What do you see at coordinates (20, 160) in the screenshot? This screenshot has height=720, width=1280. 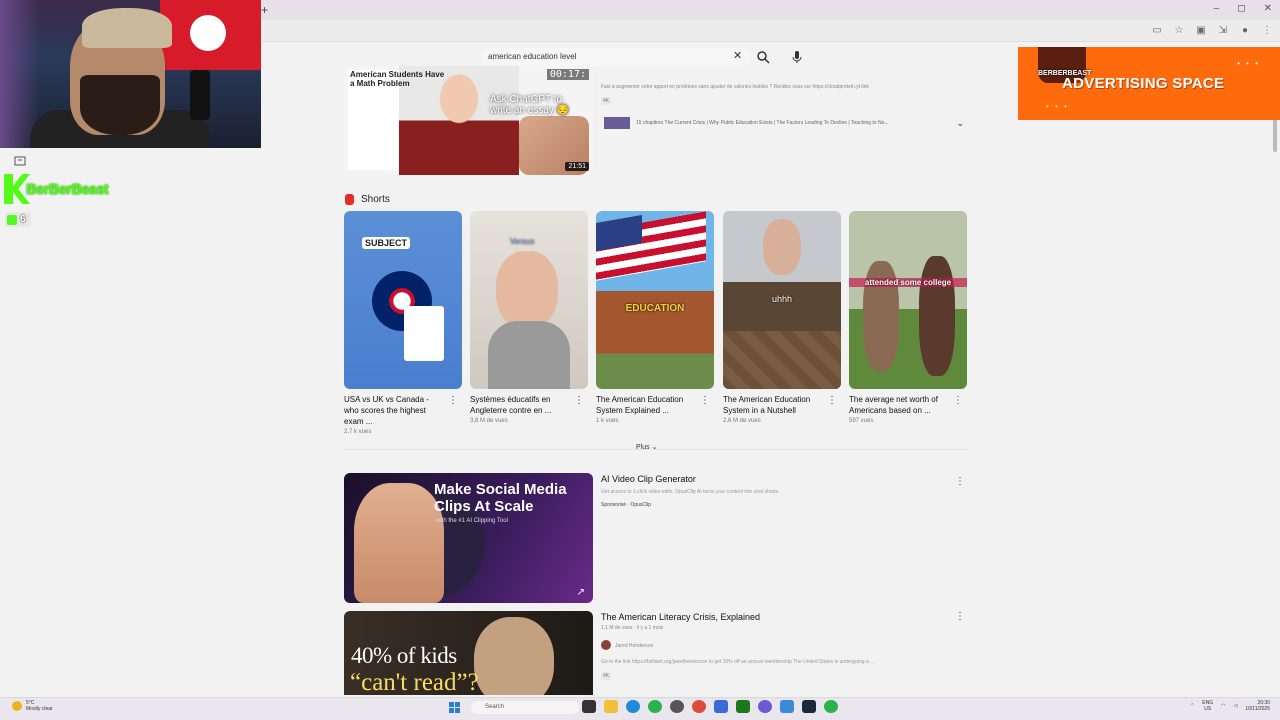 I see `box-icon` at bounding box center [20, 160].